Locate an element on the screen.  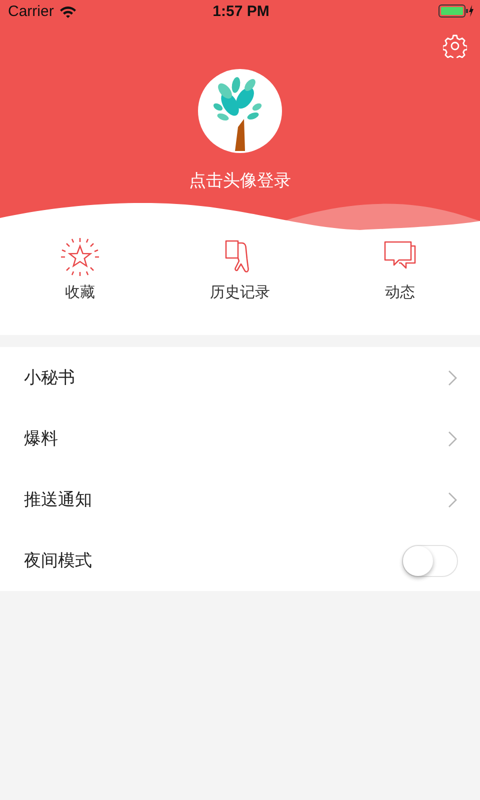
menu-row: 小秘书 is located at coordinates (240, 377).